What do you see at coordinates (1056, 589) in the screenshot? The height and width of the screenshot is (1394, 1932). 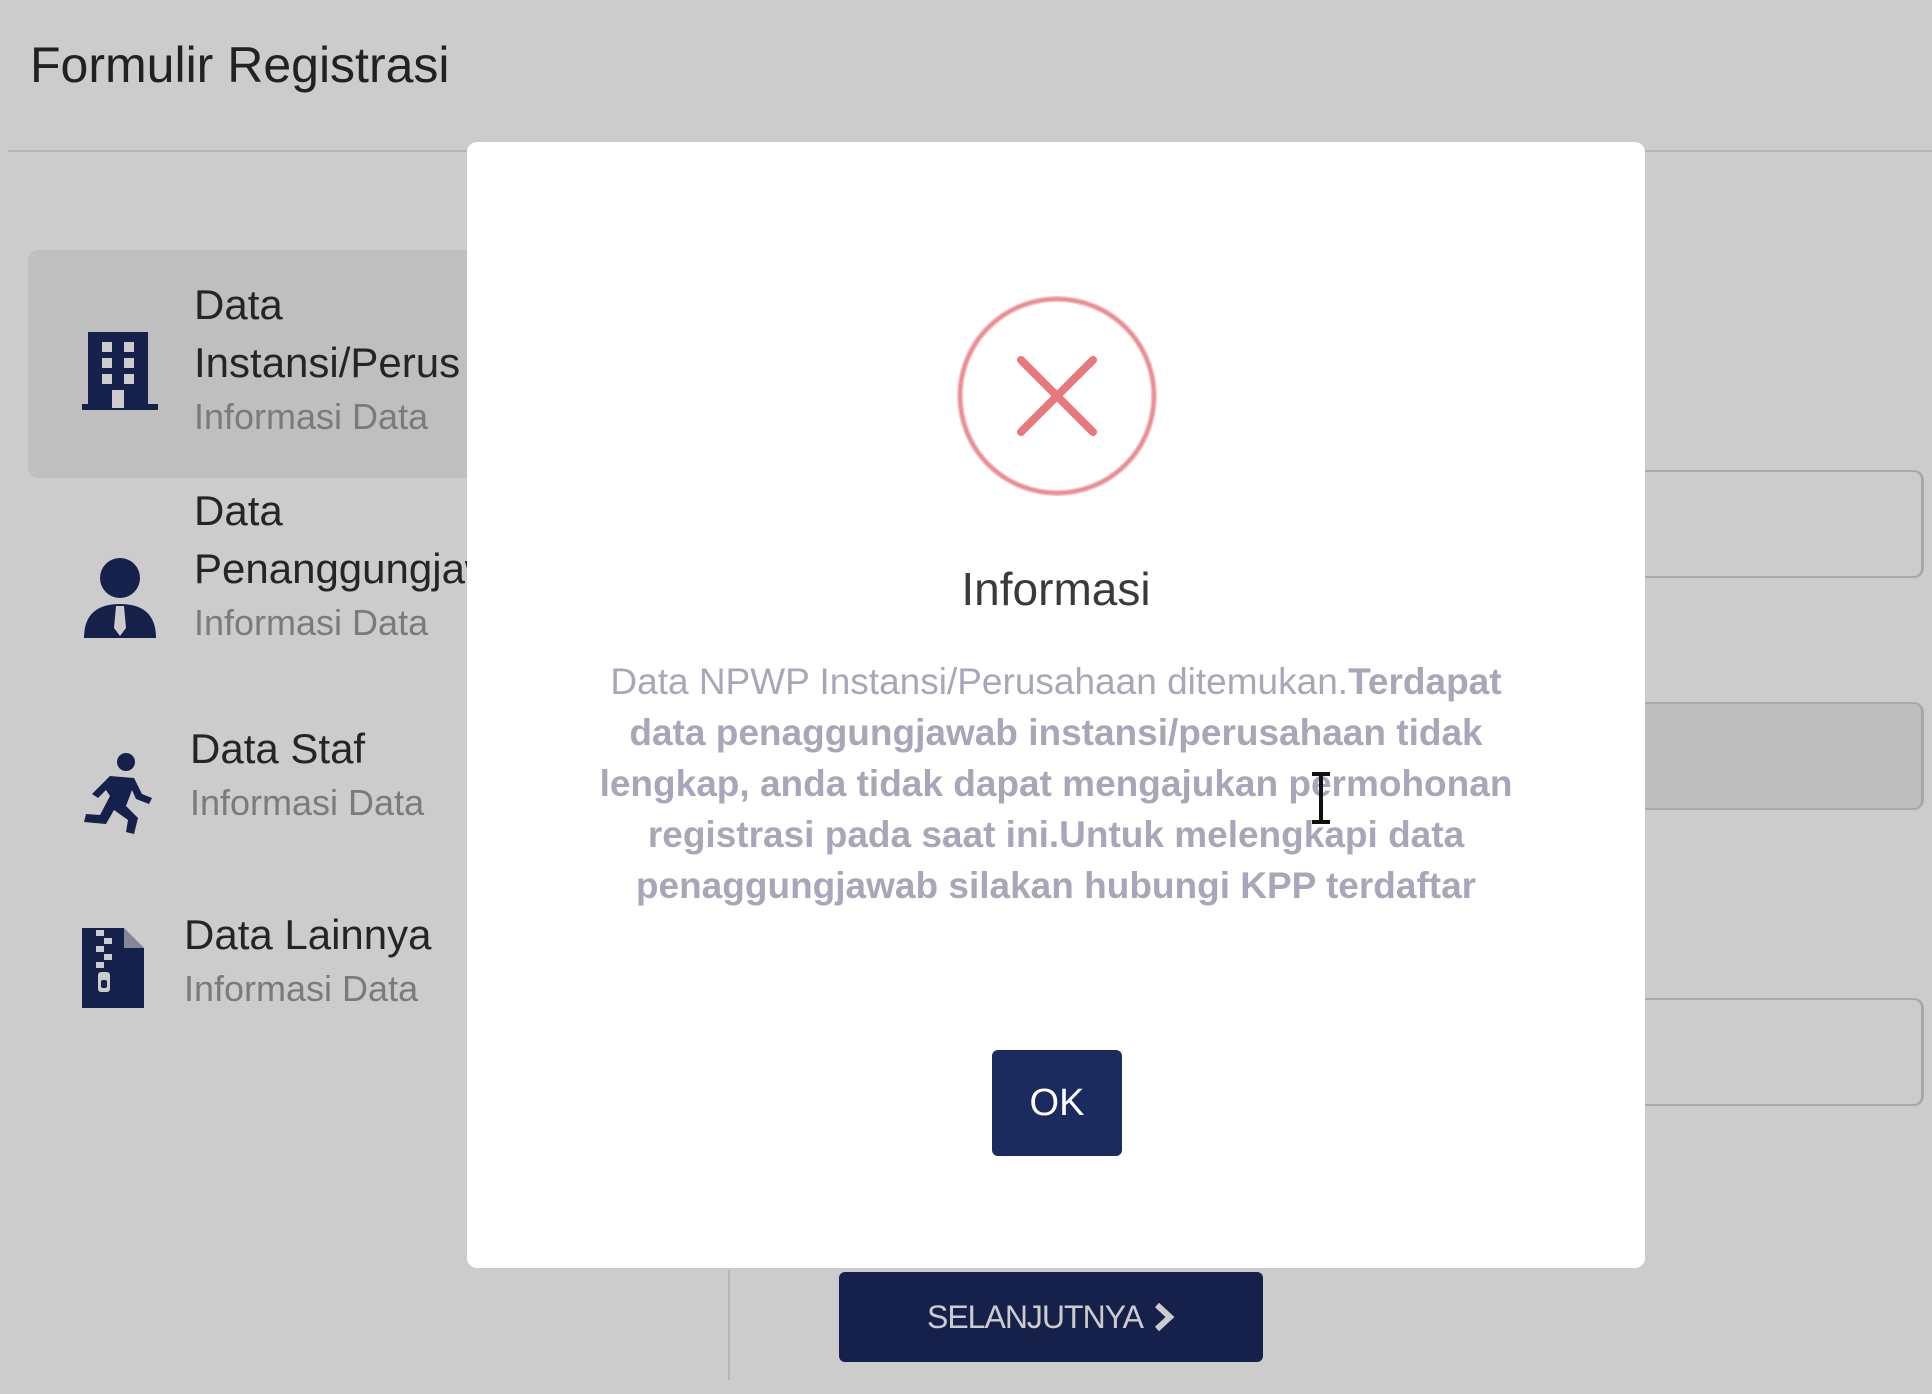 I see `dialog-title: Informasi` at bounding box center [1056, 589].